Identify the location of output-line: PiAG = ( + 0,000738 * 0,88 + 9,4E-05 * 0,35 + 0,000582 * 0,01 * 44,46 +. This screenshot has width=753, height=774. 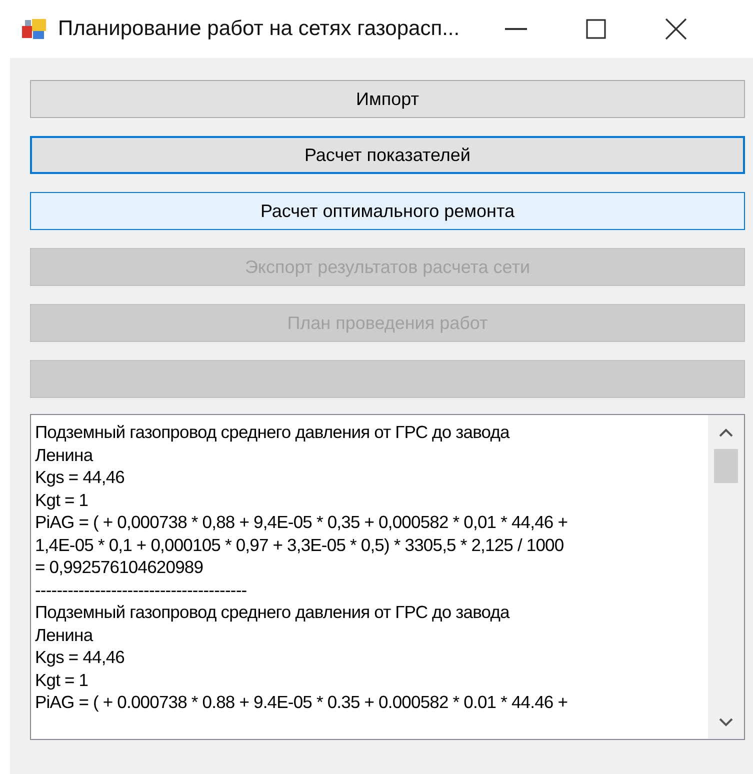
(301, 522).